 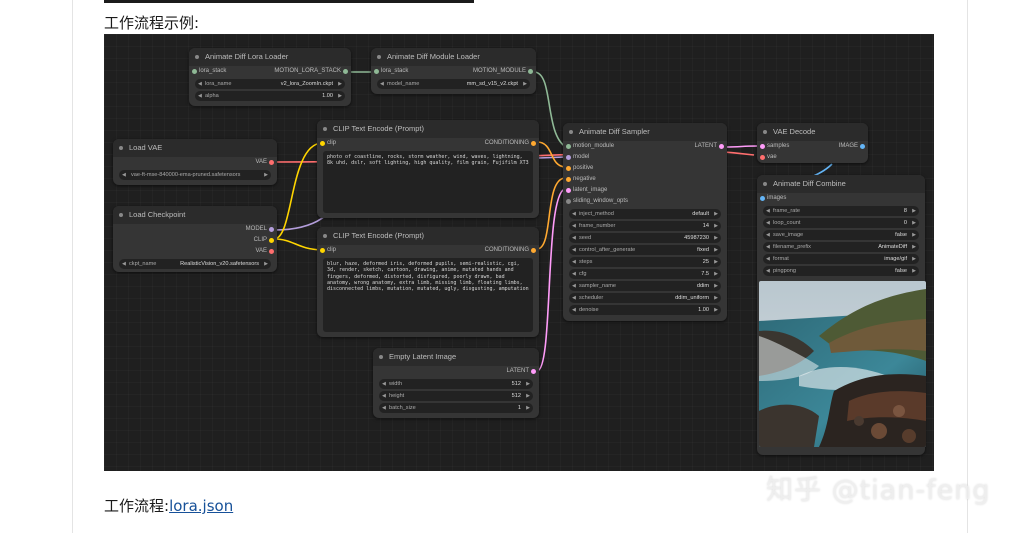 What do you see at coordinates (270, 96) in the screenshot?
I see `widget-alpha: ◀ alpha 1.00 ▶` at bounding box center [270, 96].